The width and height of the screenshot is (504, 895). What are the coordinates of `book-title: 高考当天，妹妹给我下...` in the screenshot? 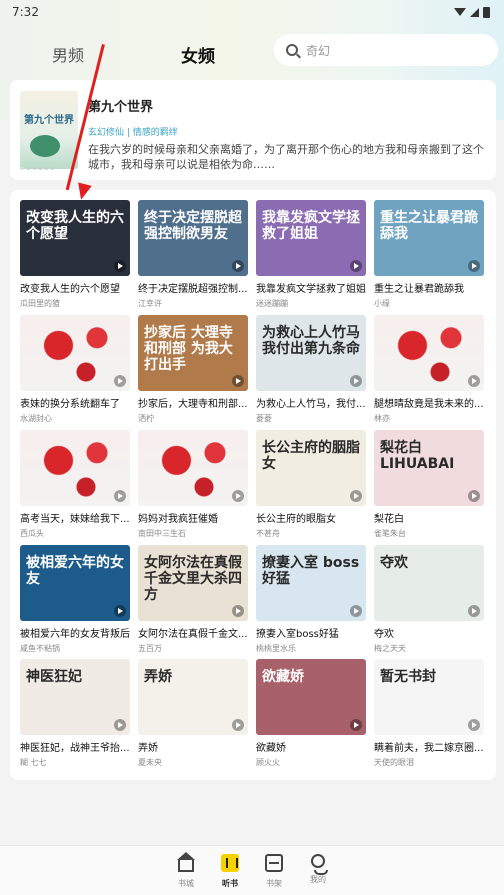 It's located at (76, 517).